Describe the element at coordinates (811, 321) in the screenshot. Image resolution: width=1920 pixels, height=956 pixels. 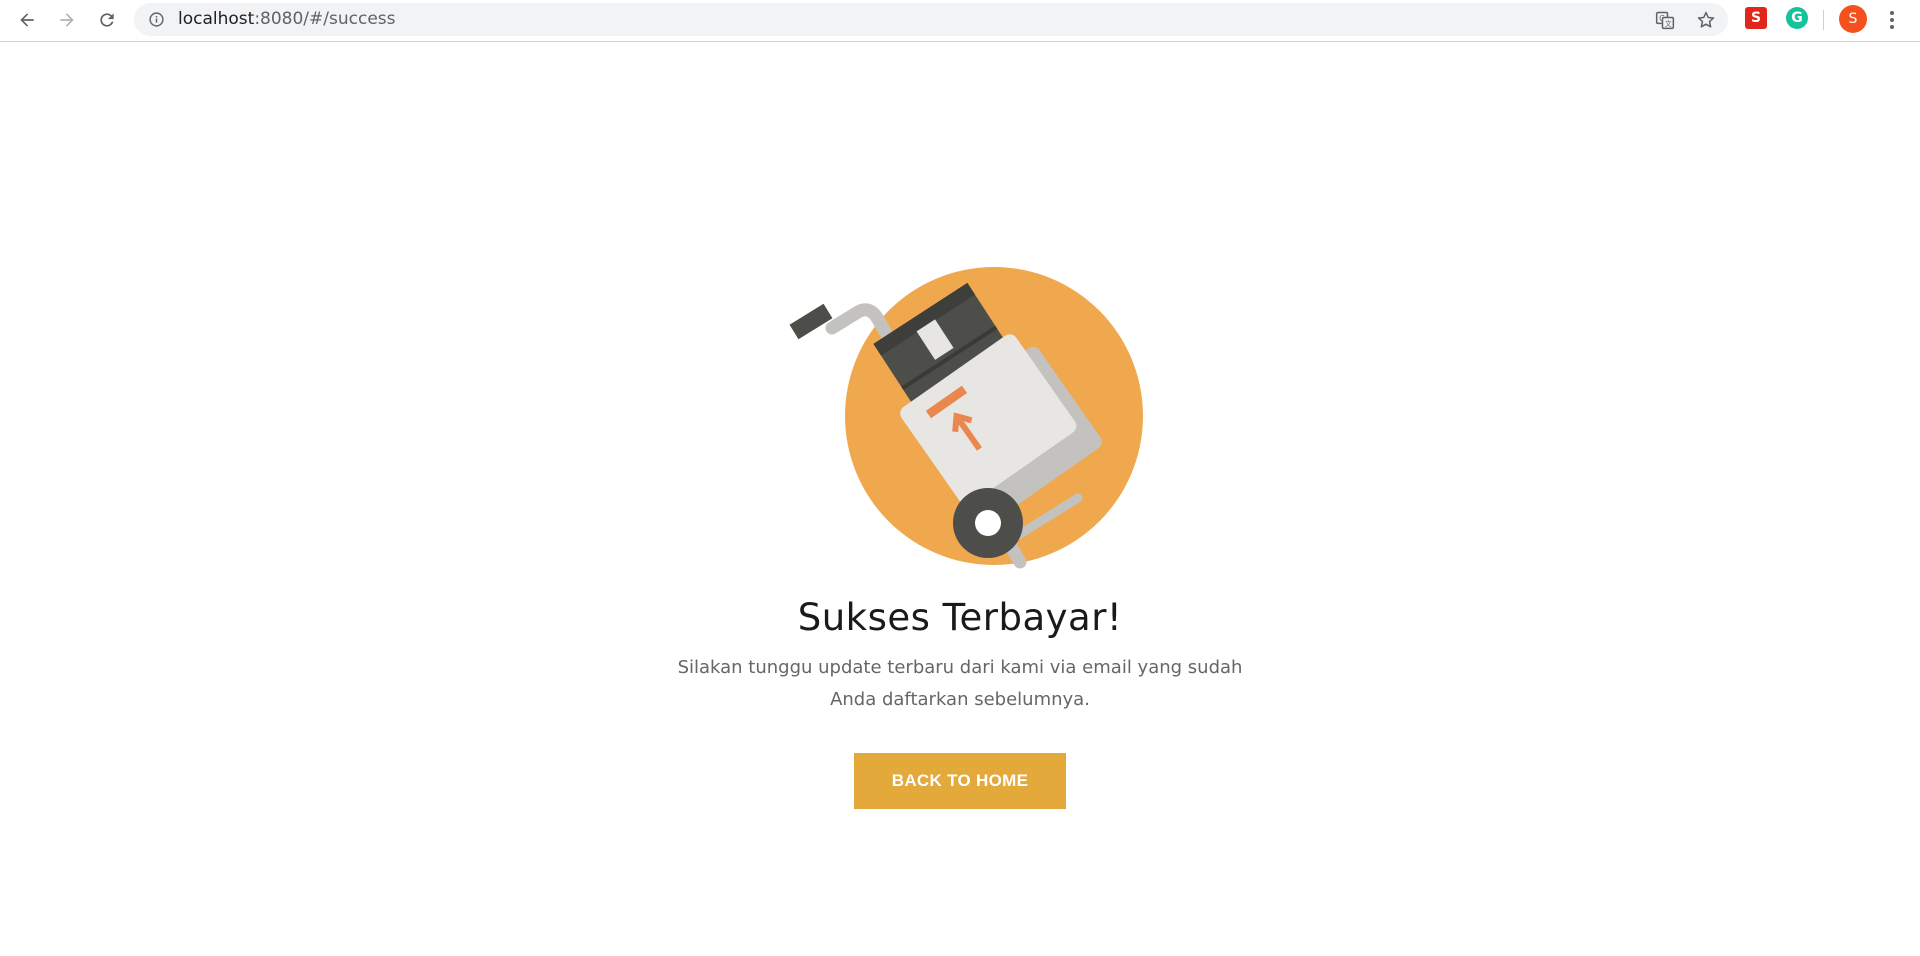
I see `truck-grip` at that location.